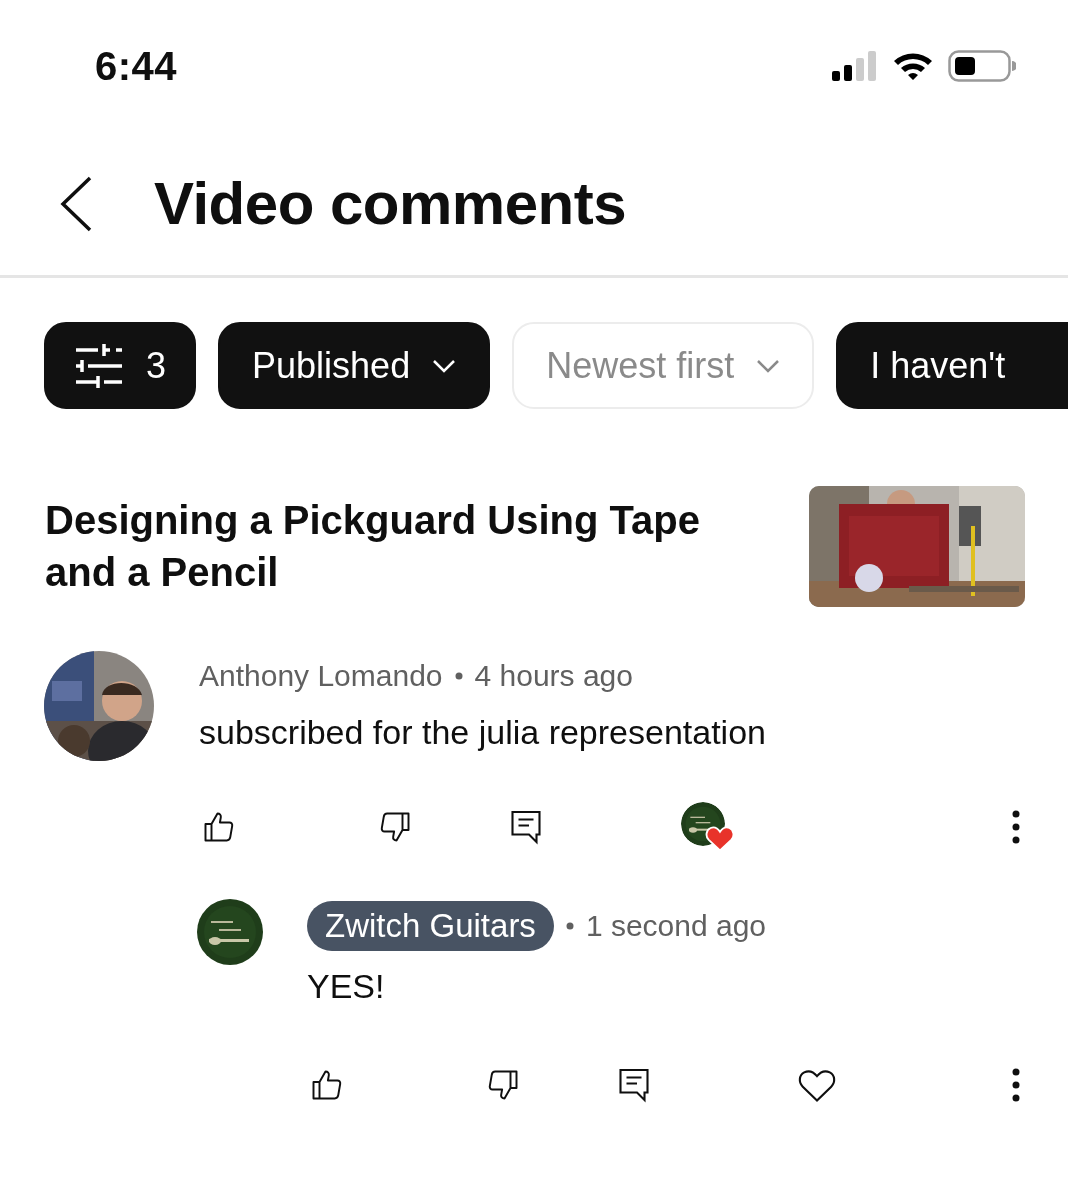 This screenshot has width=1068, height=1200. I want to click on dropdown-chip: Published, so click(354, 365).